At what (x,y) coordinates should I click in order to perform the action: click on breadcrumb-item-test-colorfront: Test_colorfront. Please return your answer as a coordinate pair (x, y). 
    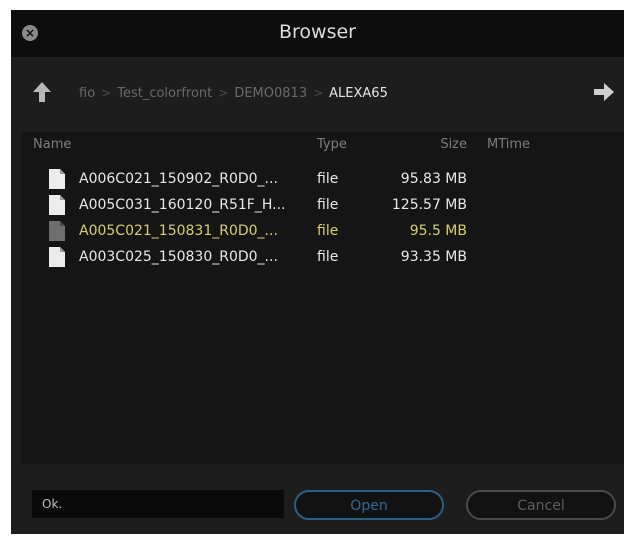
    Looking at the image, I should click on (164, 93).